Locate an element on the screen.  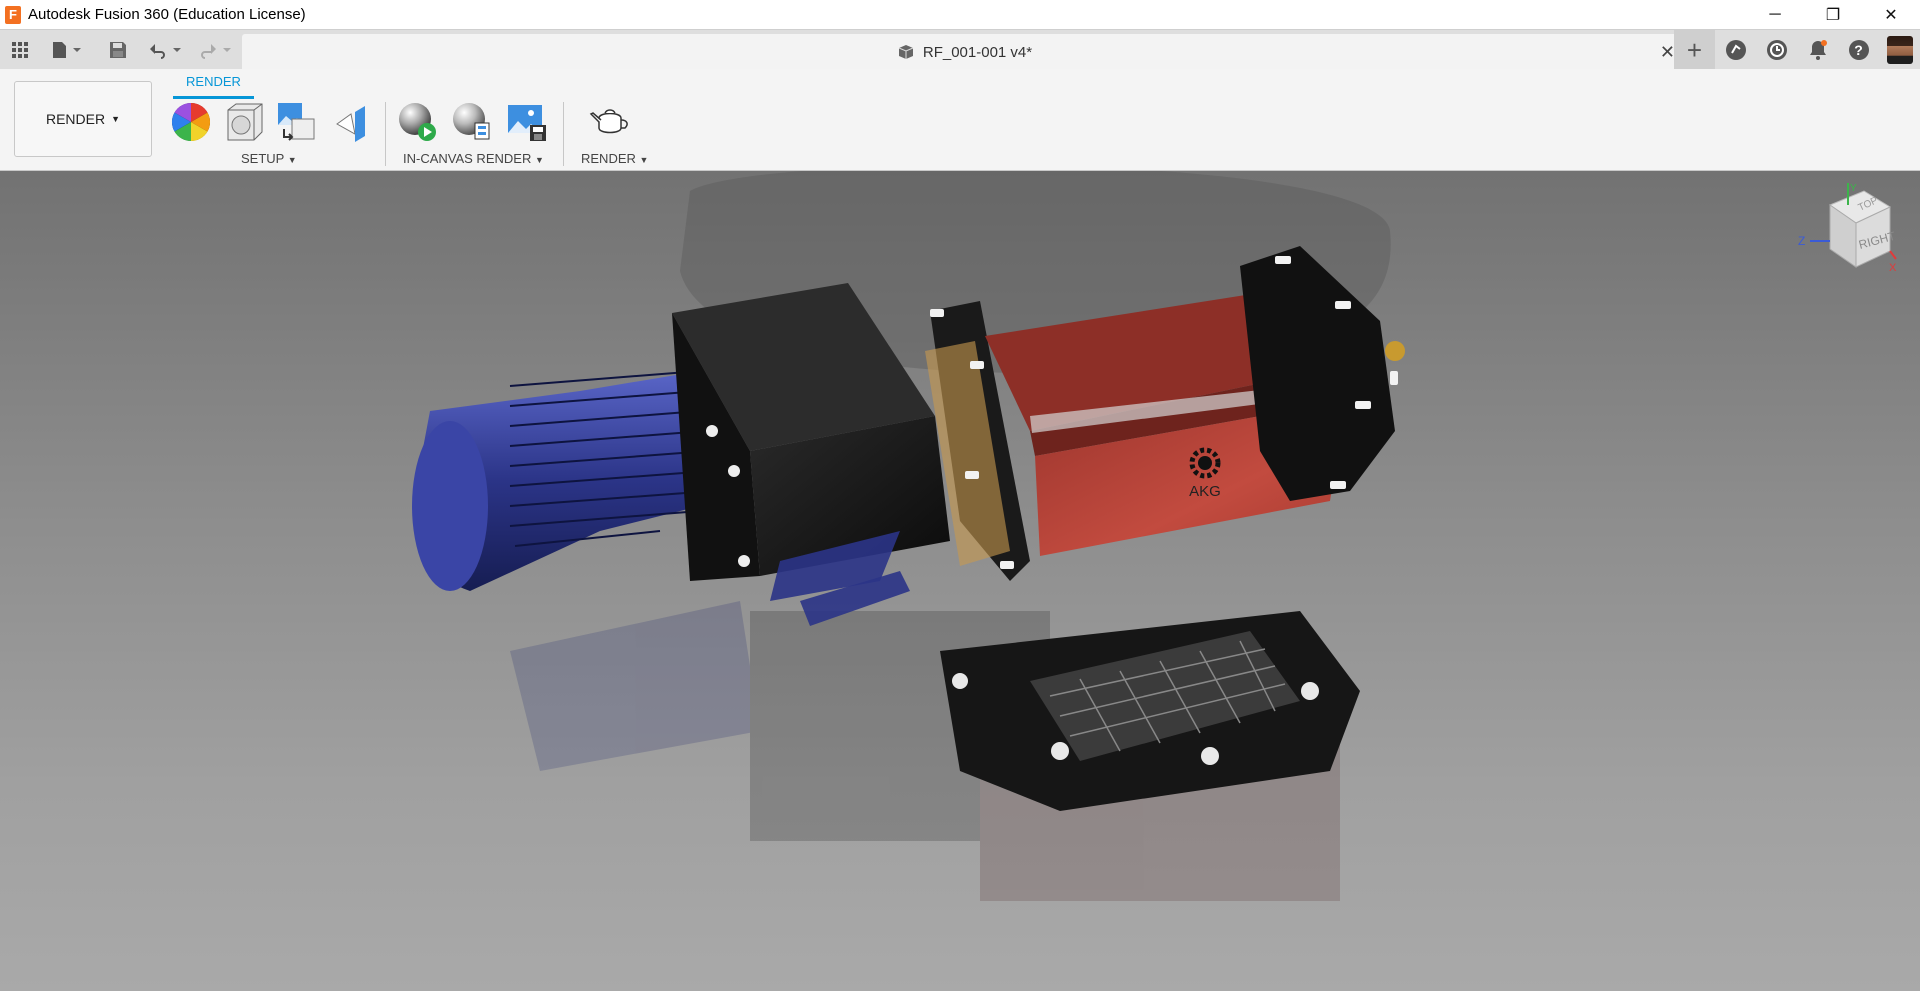
z-axis-label: Z is located at coordinates (1801, 241).